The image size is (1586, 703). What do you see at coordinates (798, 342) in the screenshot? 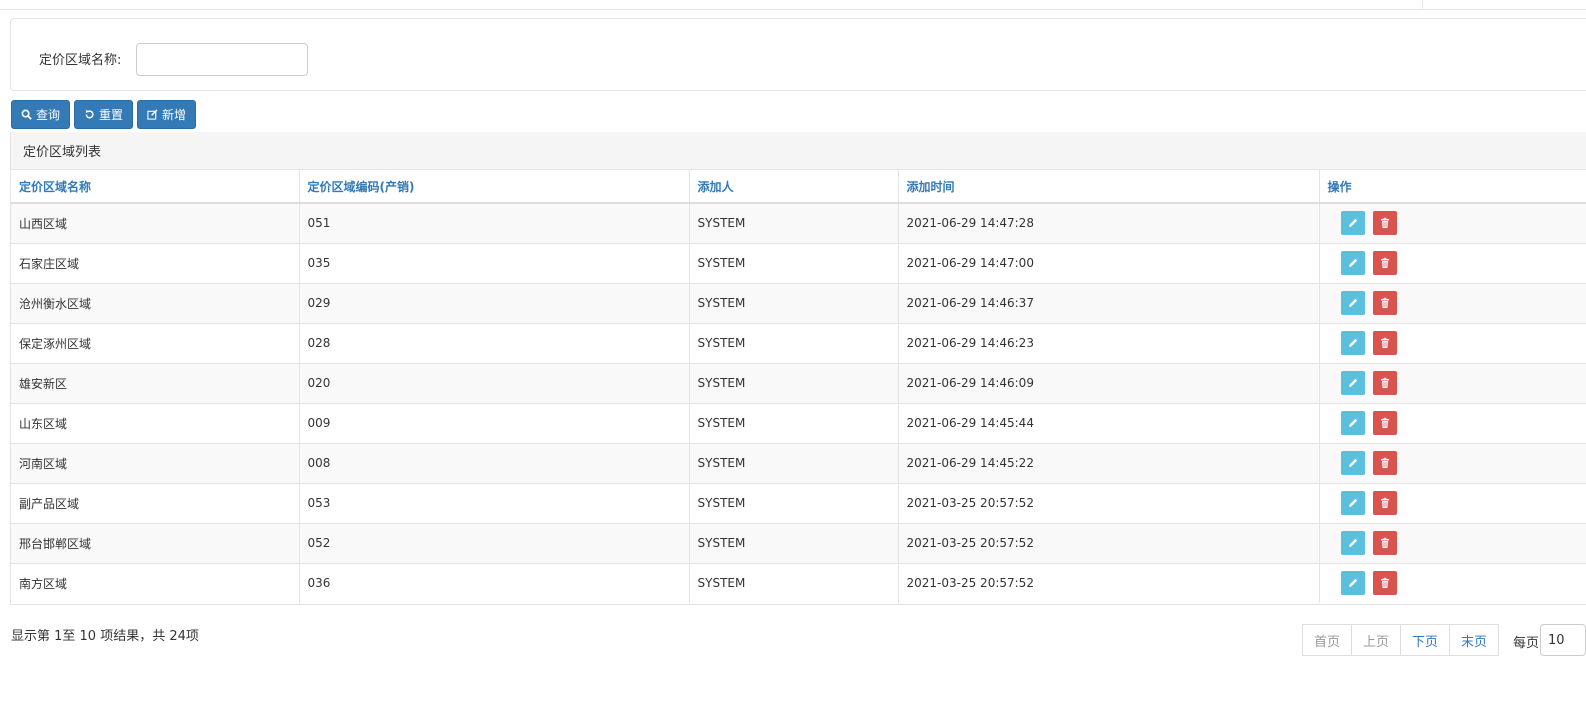
I see `table-row: 保定涿州区域 028 SYSTEM 2021-06-29 14:46:23` at bounding box center [798, 342].